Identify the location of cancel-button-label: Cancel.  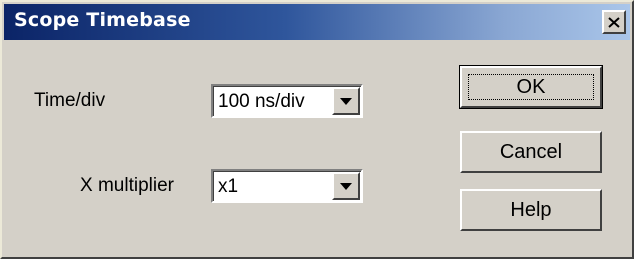
(531, 151).